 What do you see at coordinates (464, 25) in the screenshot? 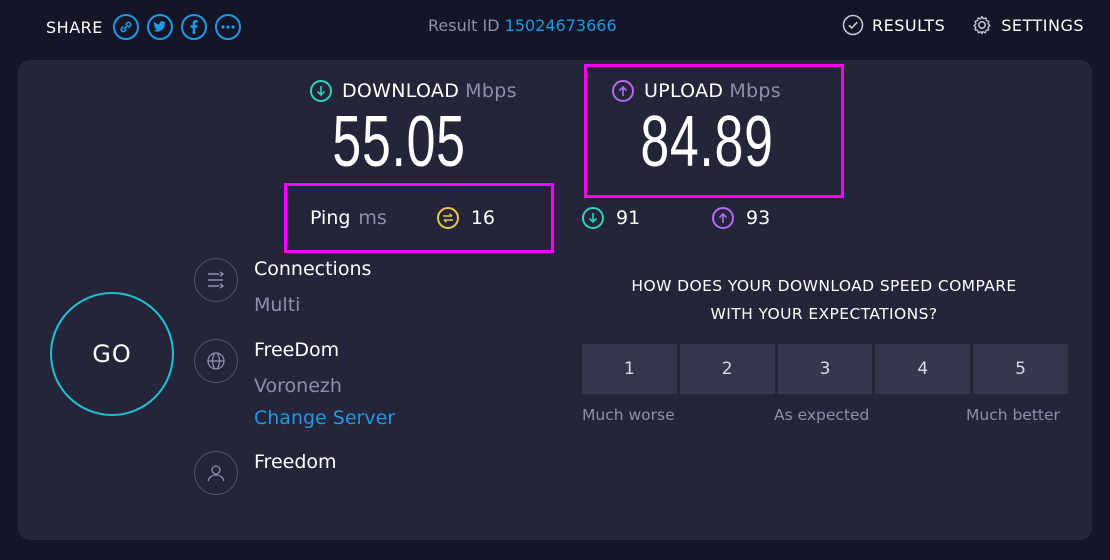
I see `result-id-label: Result ID` at bounding box center [464, 25].